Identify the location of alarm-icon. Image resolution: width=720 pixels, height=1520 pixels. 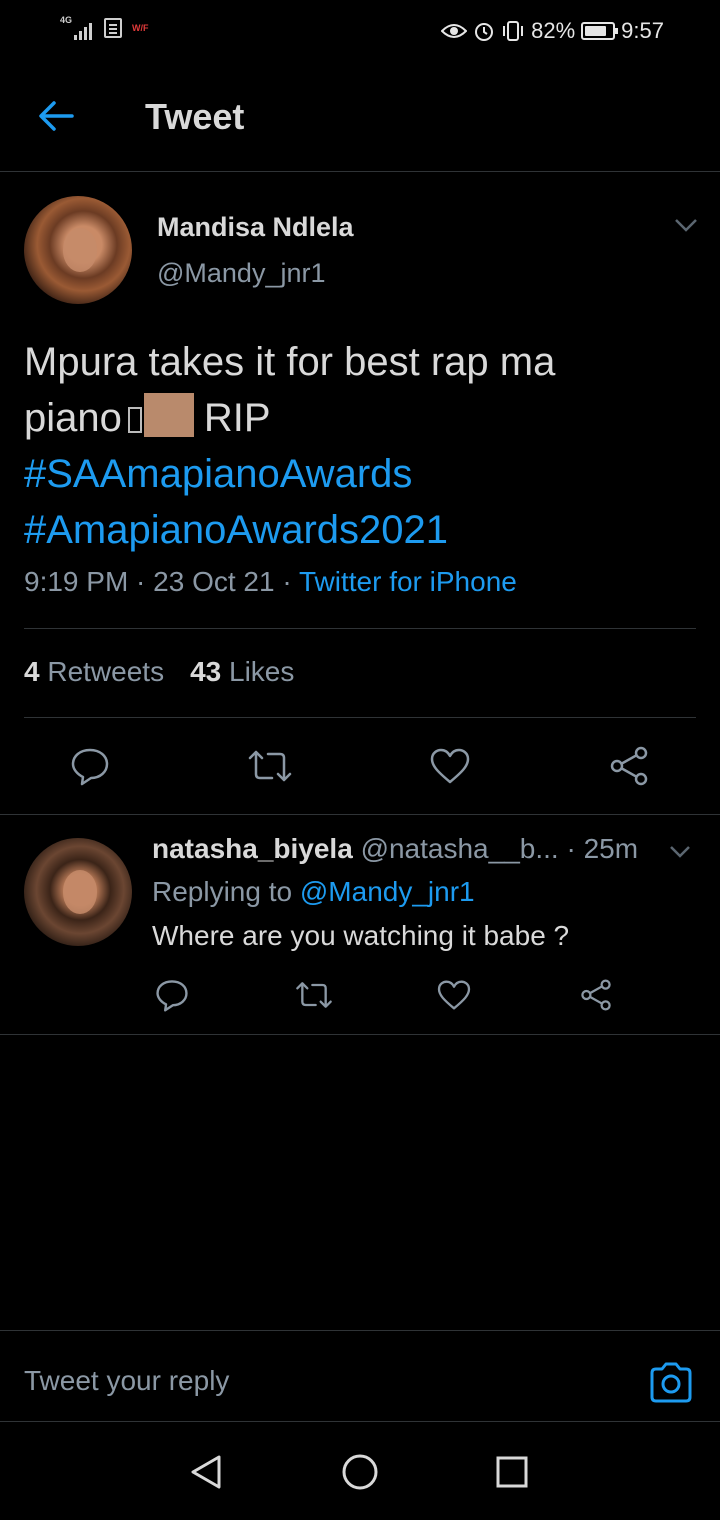
(484, 32).